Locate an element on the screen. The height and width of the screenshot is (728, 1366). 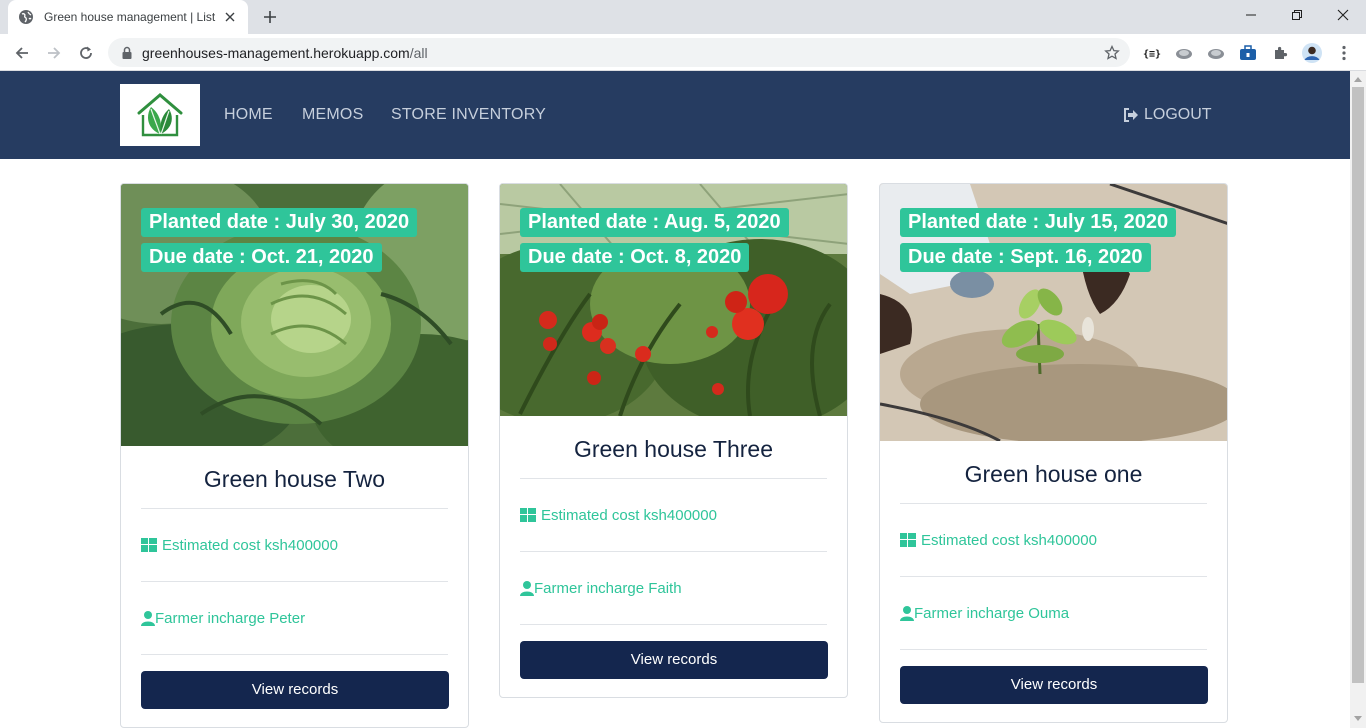
page-scrollbar is located at coordinates (1358, 399).